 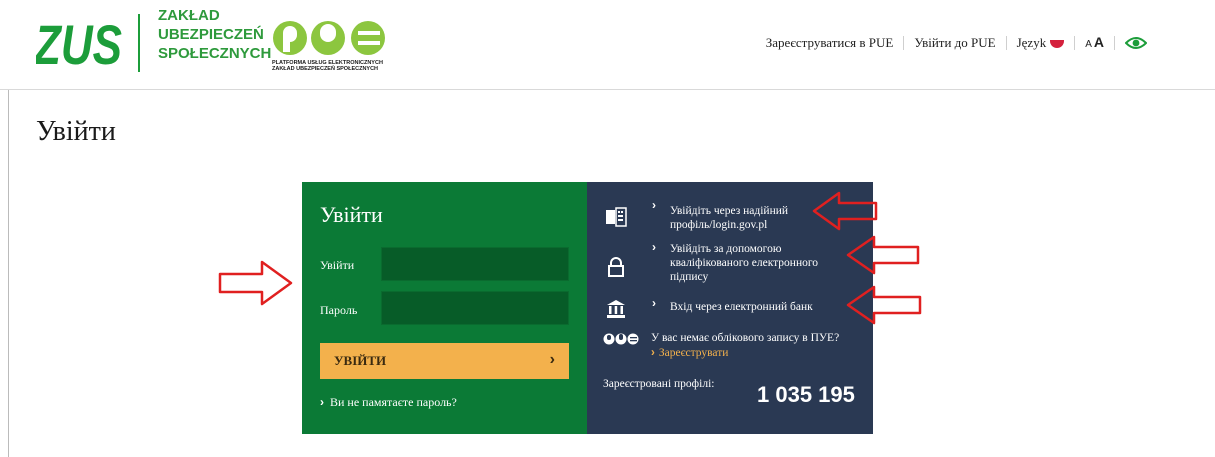 What do you see at coordinates (393, 402) in the screenshot?
I see `forgot-password-label: Ви не памятаєте пароль?` at bounding box center [393, 402].